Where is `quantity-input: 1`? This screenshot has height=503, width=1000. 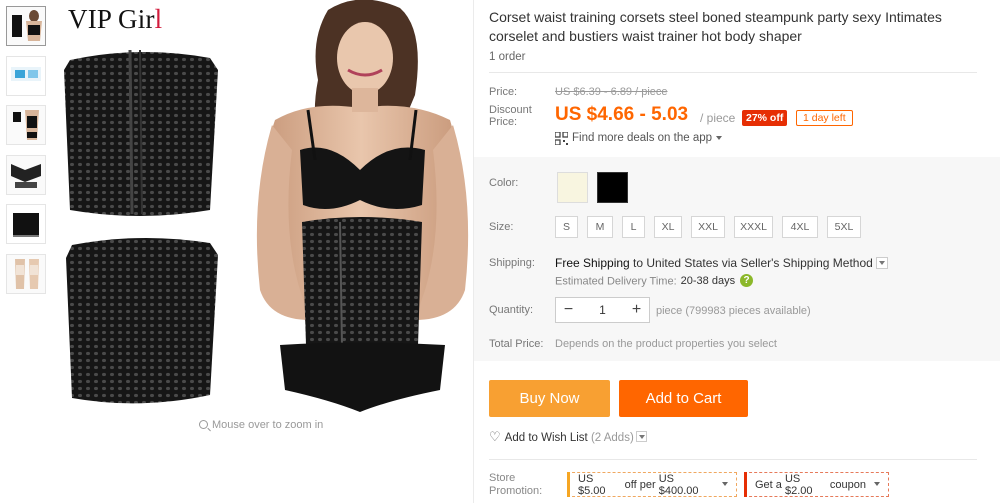
quantity-input: 1 is located at coordinates (602, 310).